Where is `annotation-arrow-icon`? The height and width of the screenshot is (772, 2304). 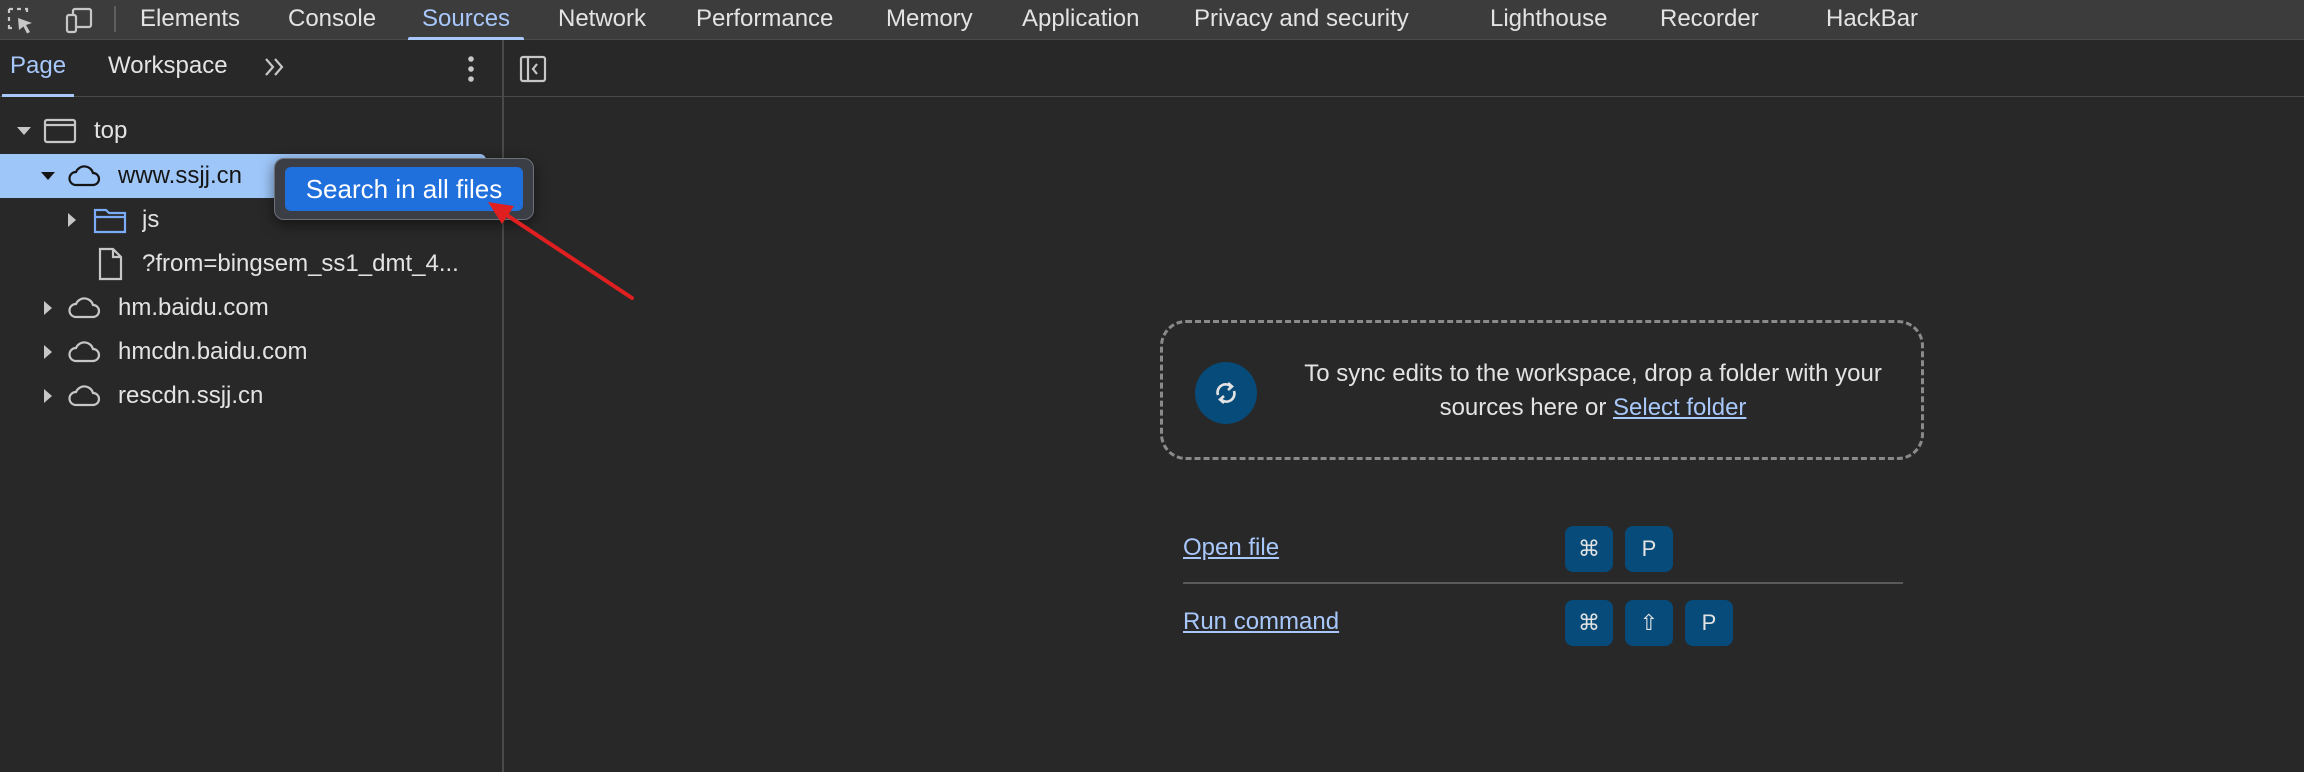
annotation-arrow-icon is located at coordinates (561, 251).